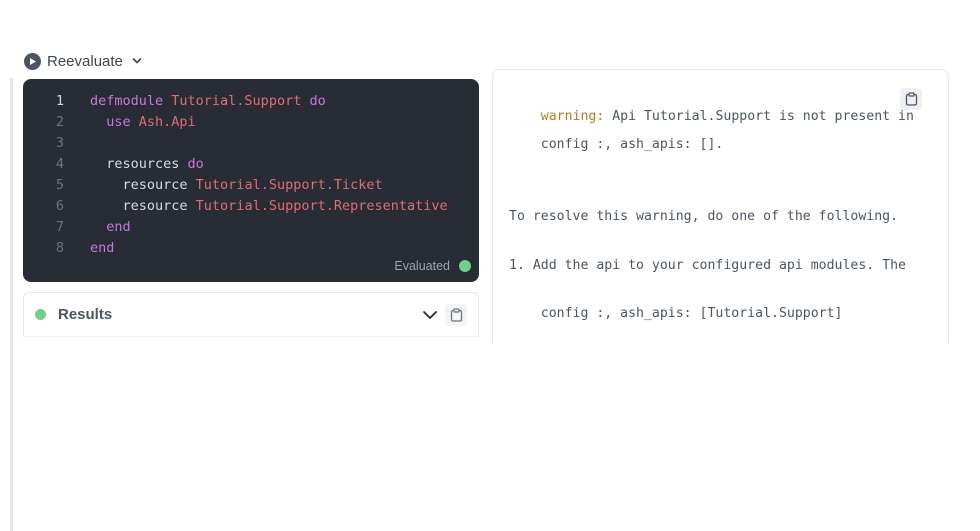  Describe the element at coordinates (251, 164) in the screenshot. I see `code-line: 4 resources do` at that location.